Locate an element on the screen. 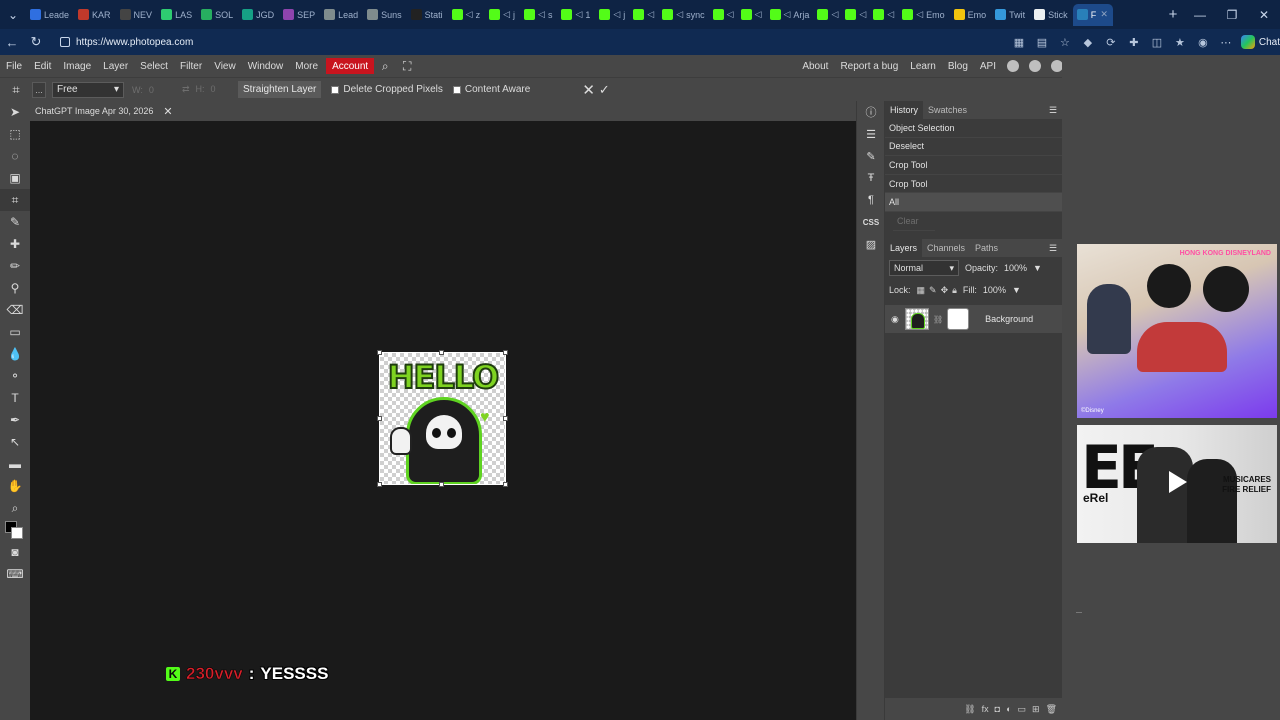 The height and width of the screenshot is (720, 1280). panel-menu-icon: ☰ is located at coordinates (1053, 110).